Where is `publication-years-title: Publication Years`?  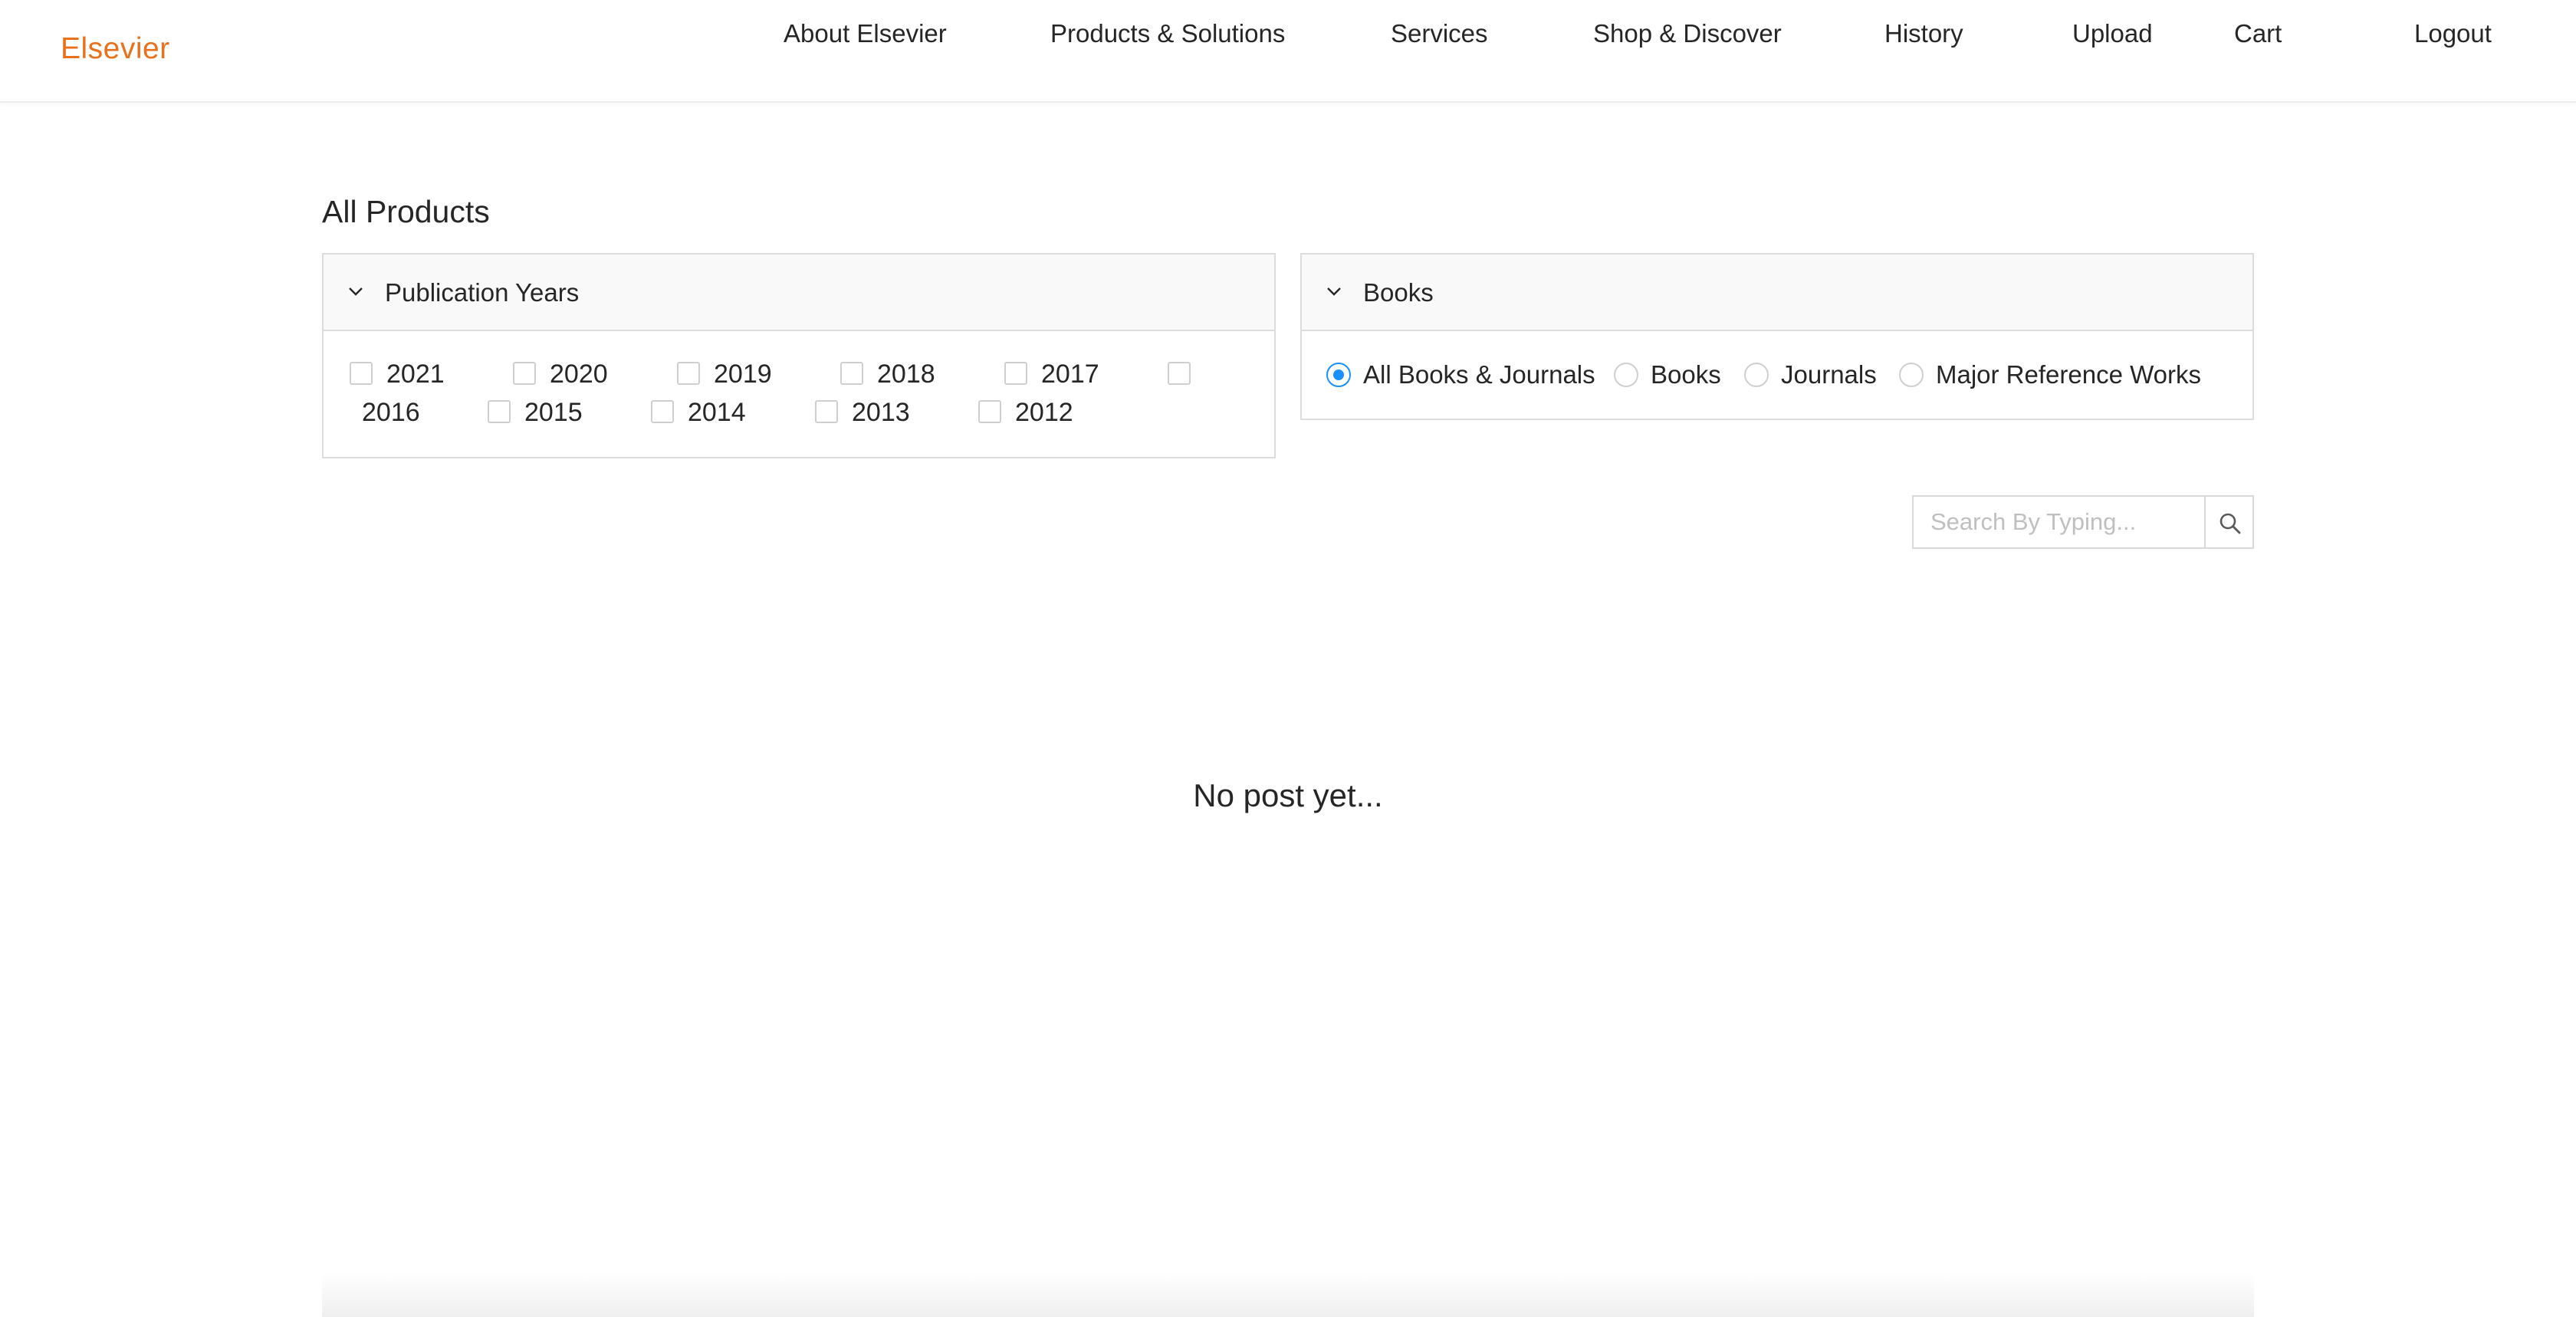
publication-years-title: Publication Years is located at coordinates (482, 292).